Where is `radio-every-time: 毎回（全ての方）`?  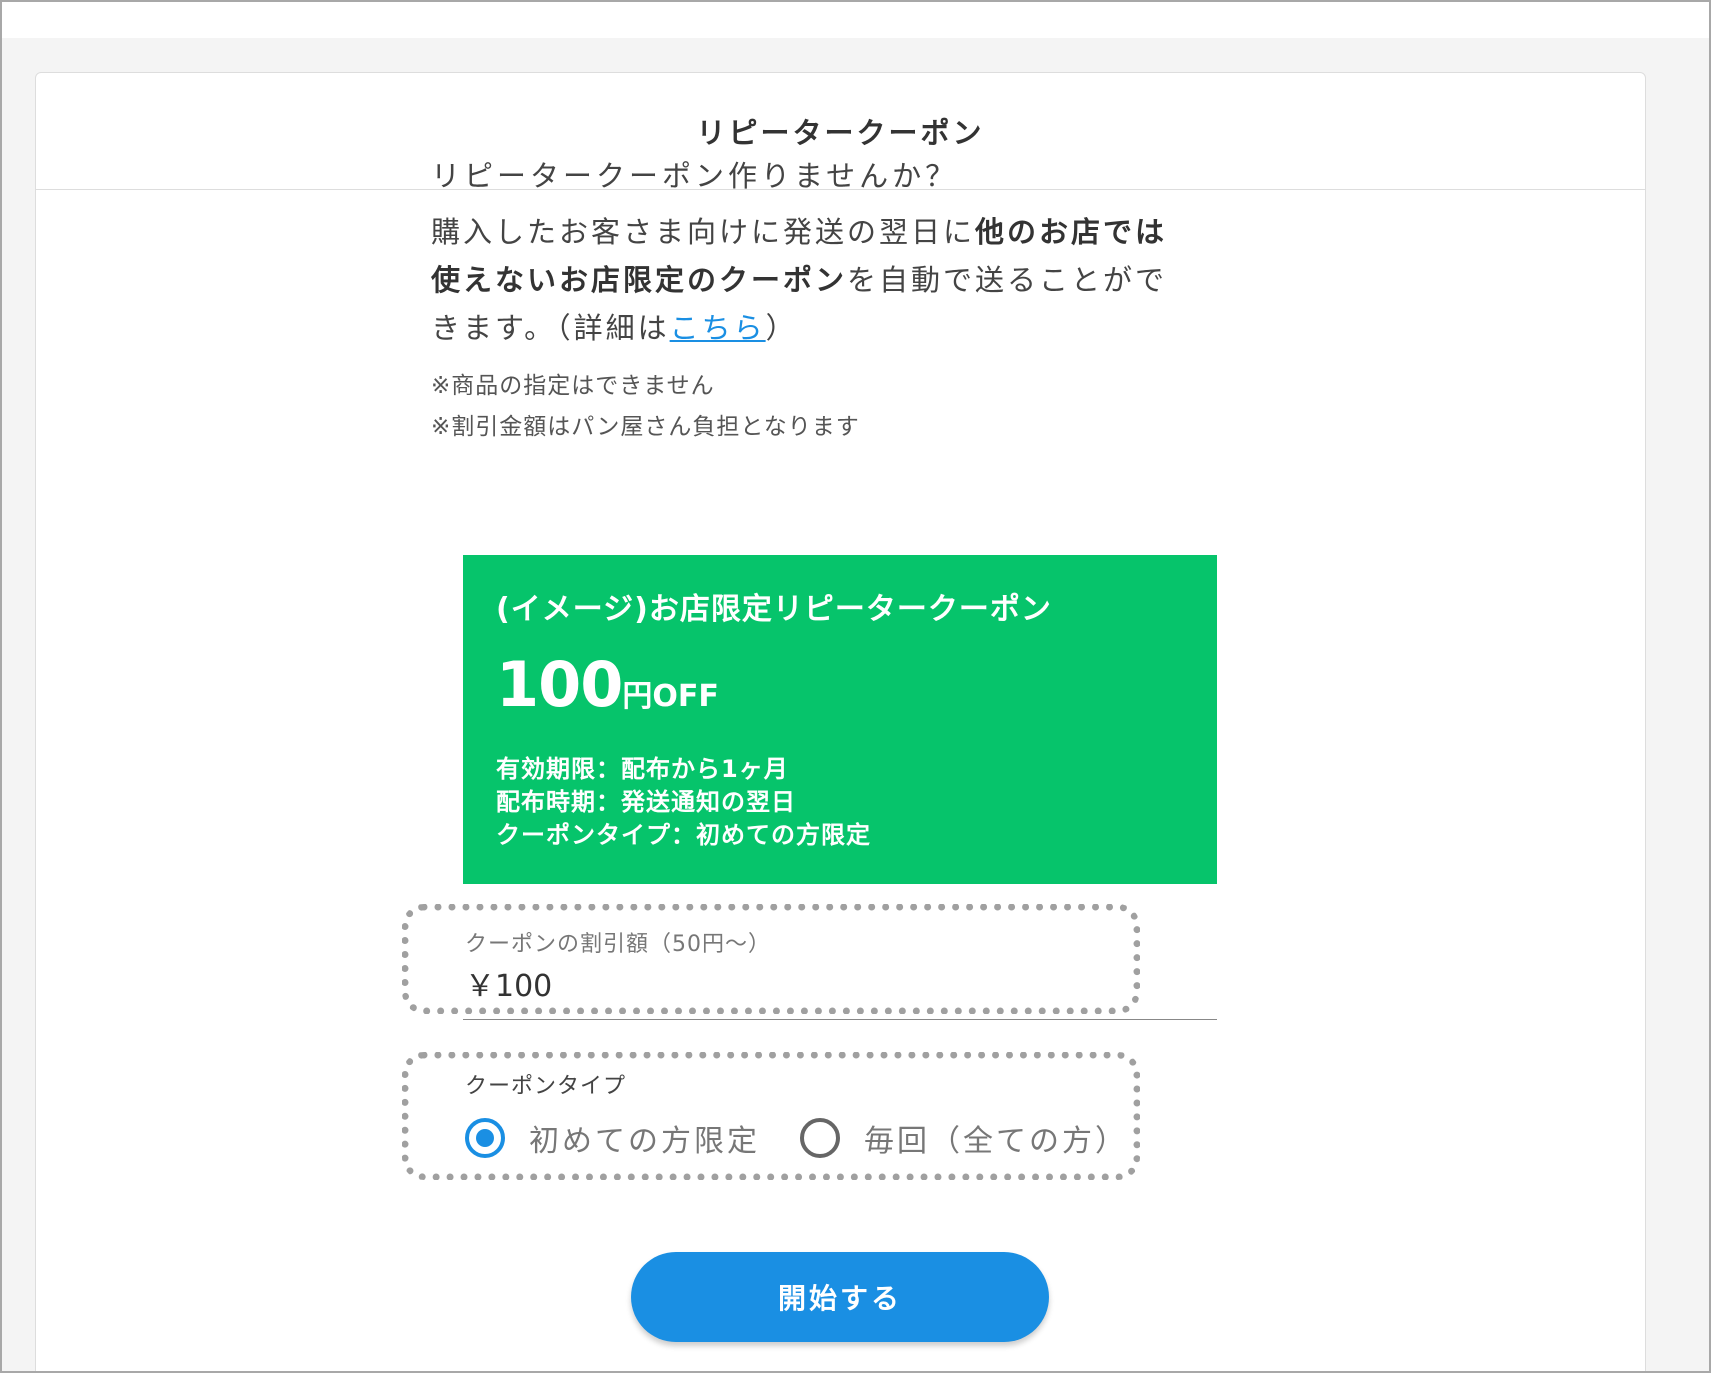
radio-every-time: 毎回（全ての方） is located at coordinates (964, 1138).